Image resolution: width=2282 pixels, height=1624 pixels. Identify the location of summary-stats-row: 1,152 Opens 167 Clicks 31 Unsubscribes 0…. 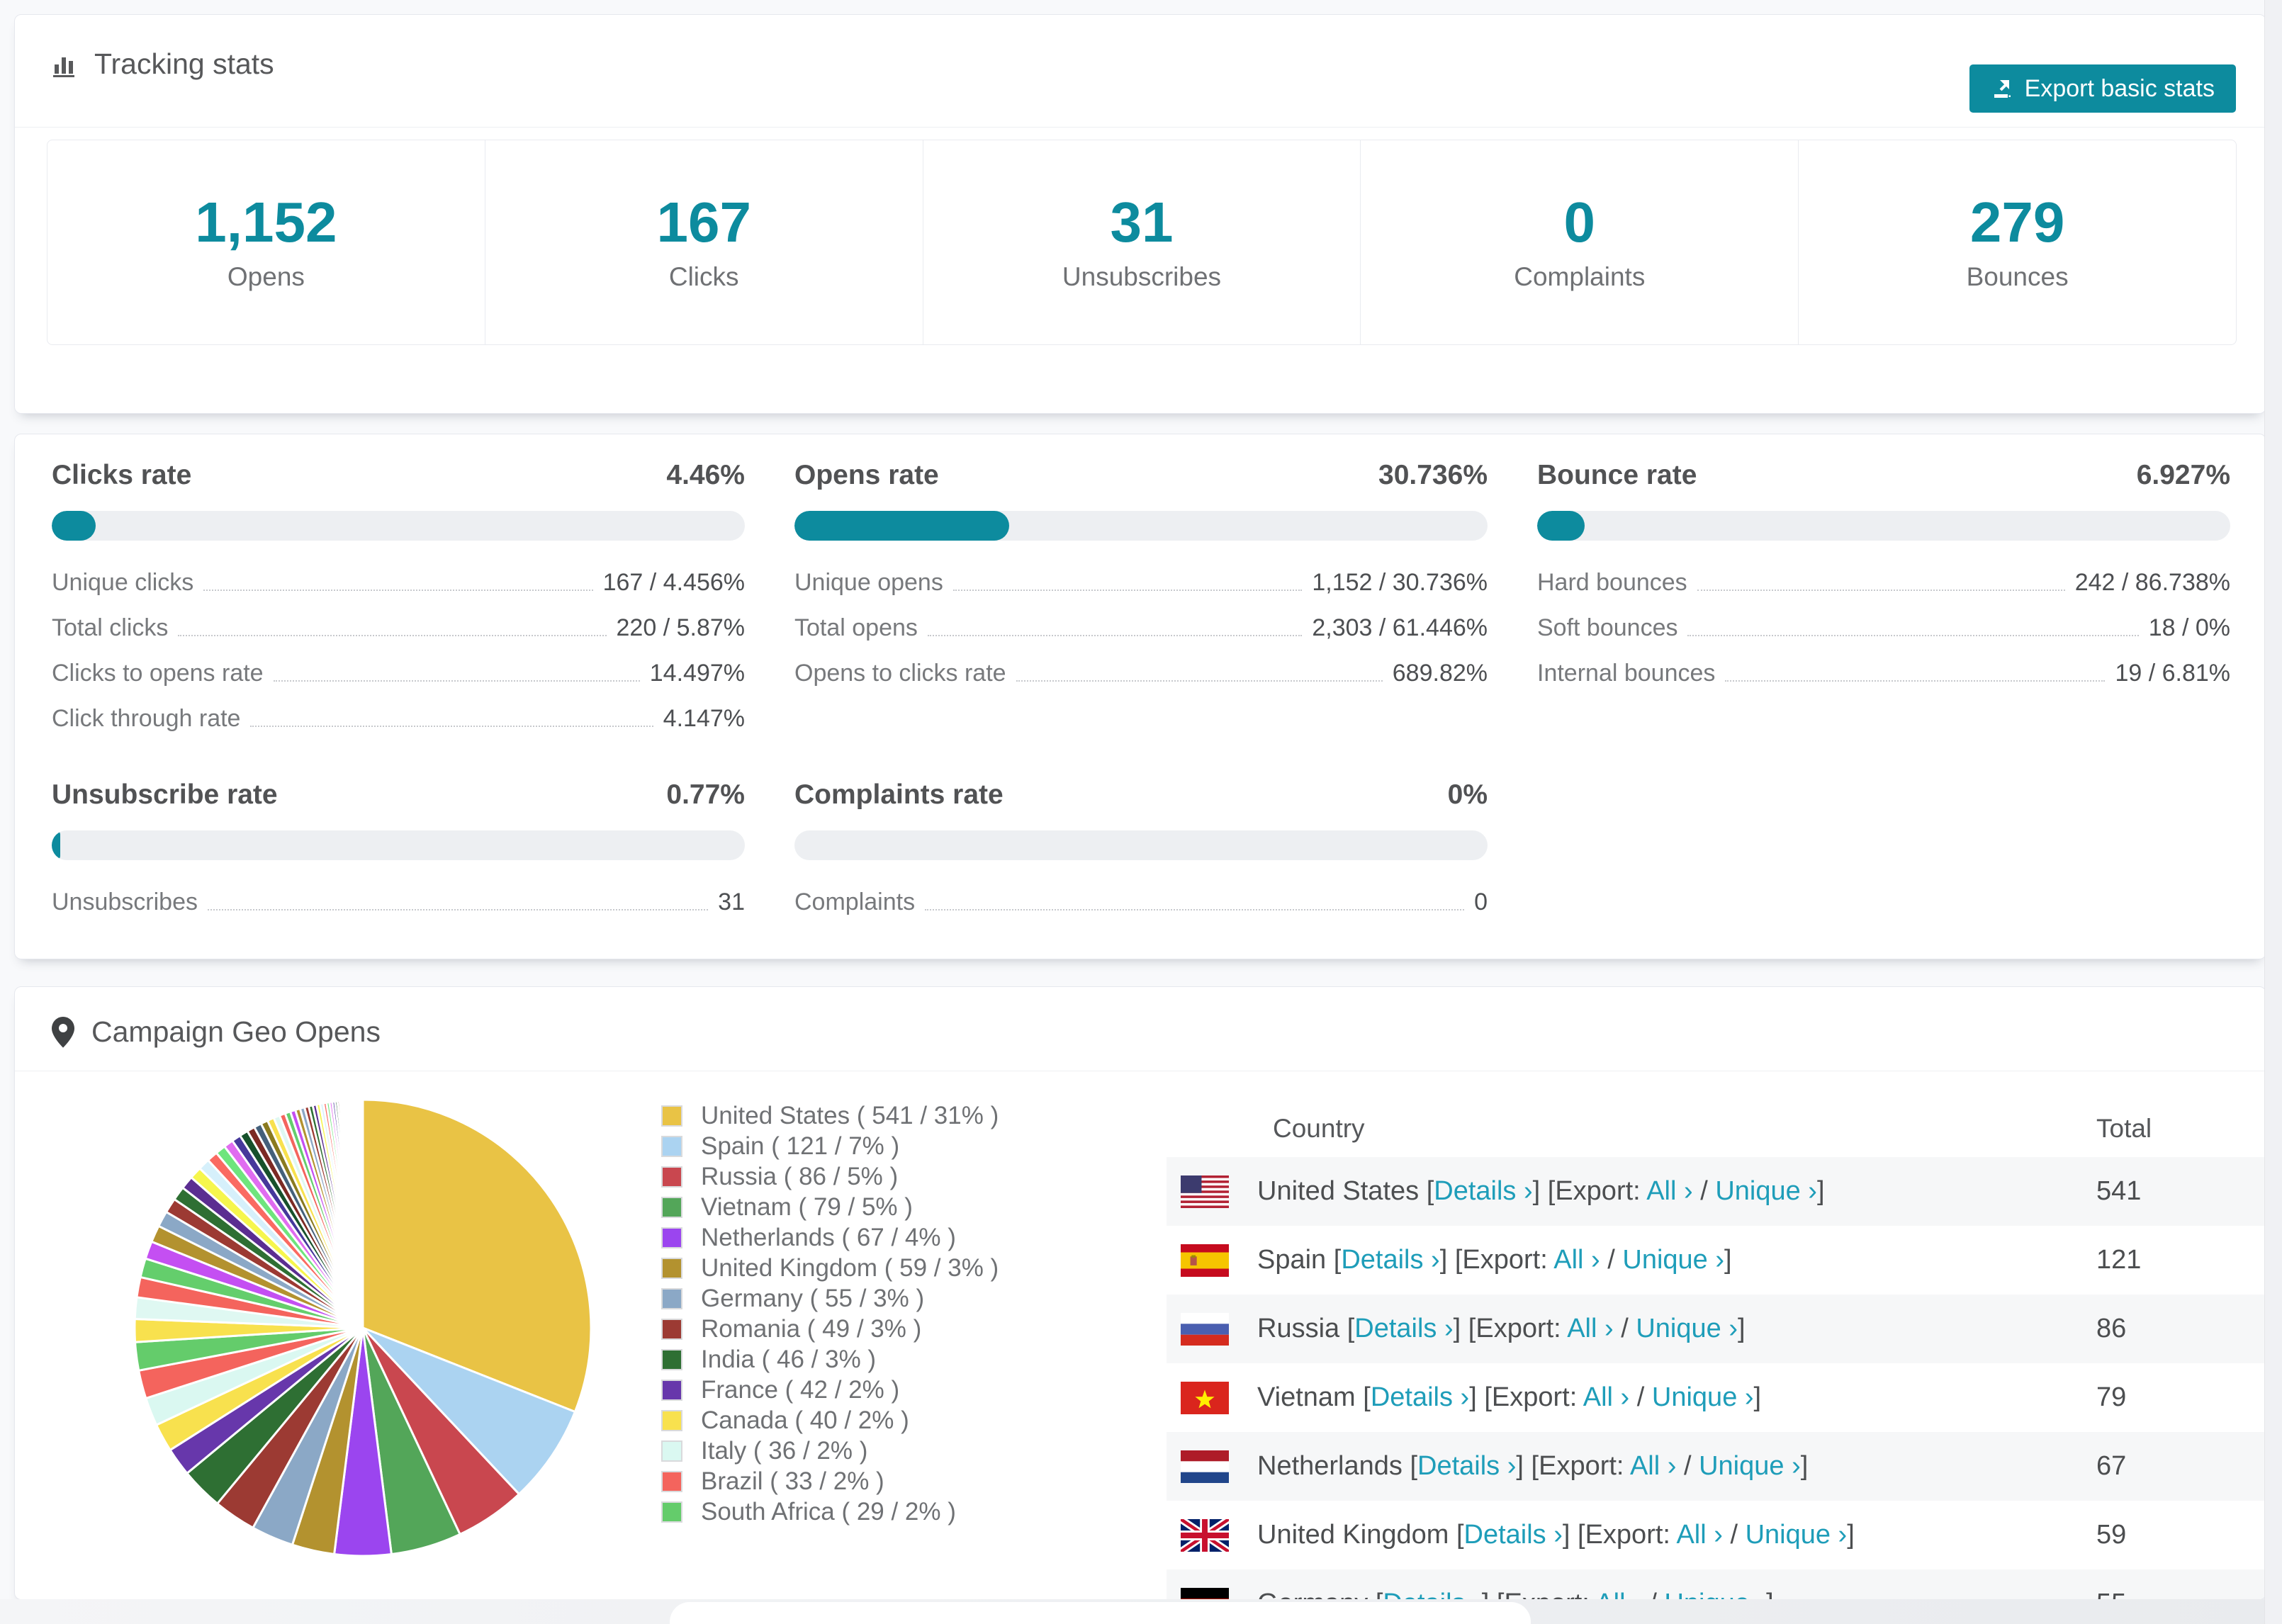
(1142, 243).